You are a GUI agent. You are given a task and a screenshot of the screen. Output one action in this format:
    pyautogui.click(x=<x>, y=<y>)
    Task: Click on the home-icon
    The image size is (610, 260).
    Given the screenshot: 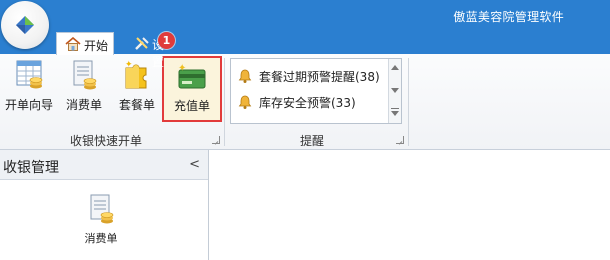 What is the action you would take?
    pyautogui.click(x=73, y=45)
    